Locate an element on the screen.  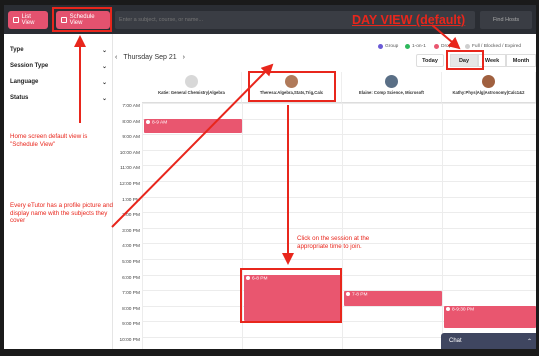
arrow-to-day-button is located at coordinates (446, 37).